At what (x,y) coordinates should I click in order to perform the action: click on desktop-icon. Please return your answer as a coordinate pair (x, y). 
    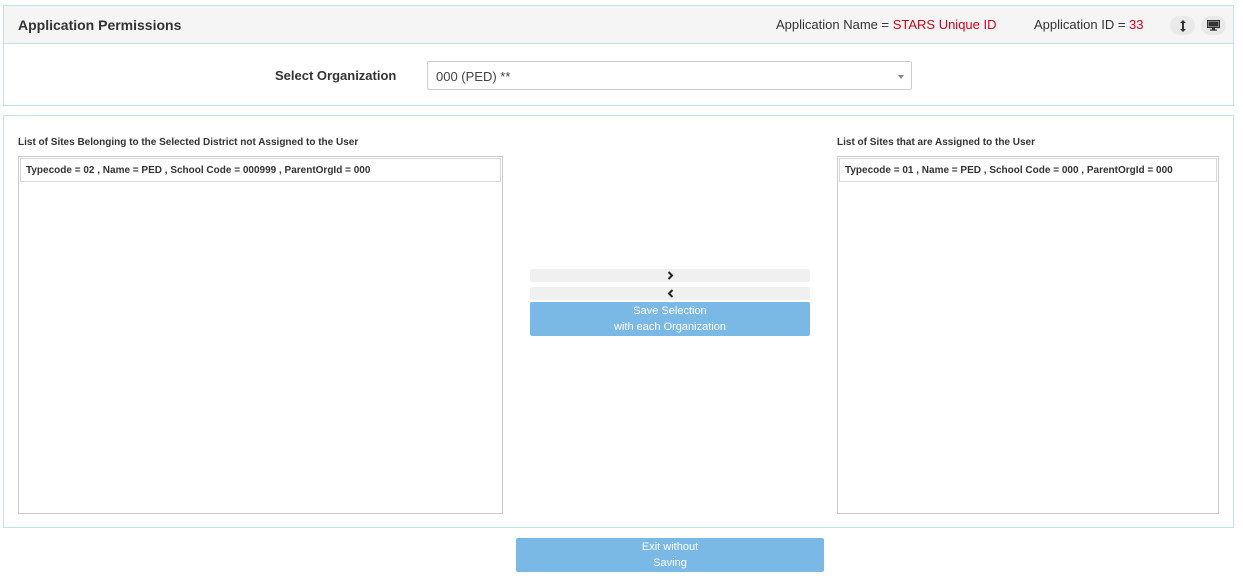
    Looking at the image, I should click on (1213, 25).